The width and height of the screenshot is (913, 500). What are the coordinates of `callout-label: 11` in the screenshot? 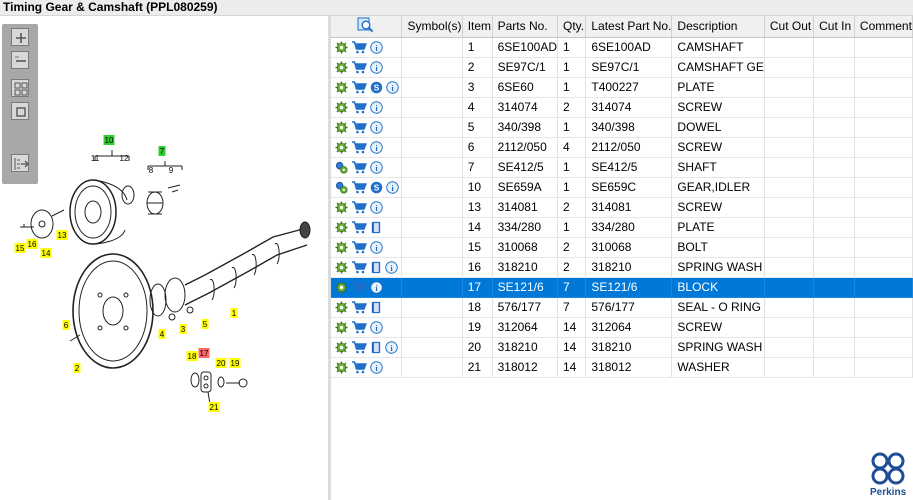 It's located at (95, 158).